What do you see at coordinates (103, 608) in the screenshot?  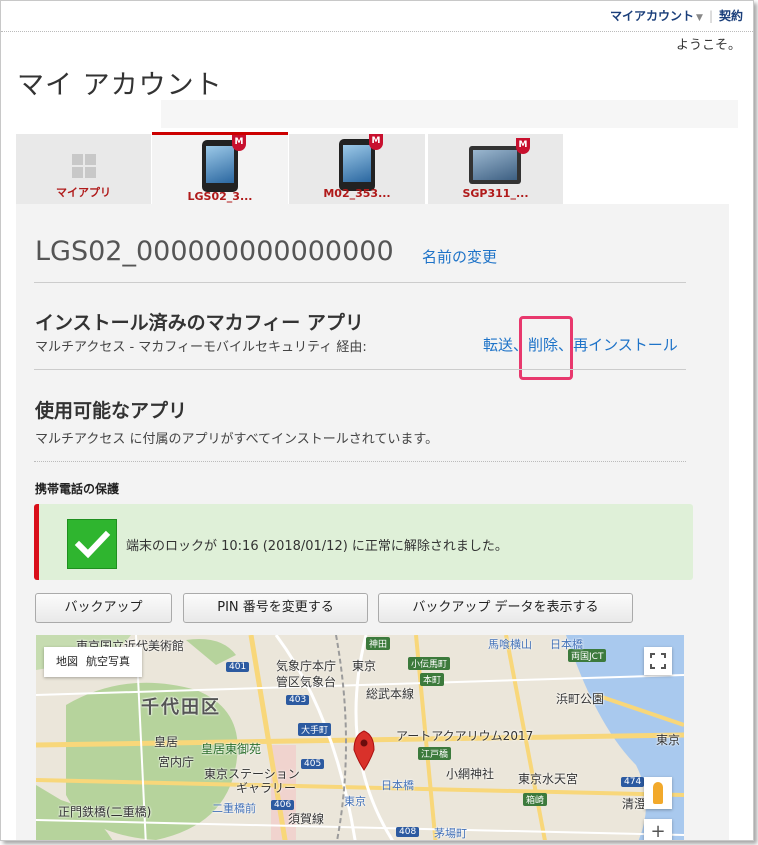 I see `backup-button: バックアップ` at bounding box center [103, 608].